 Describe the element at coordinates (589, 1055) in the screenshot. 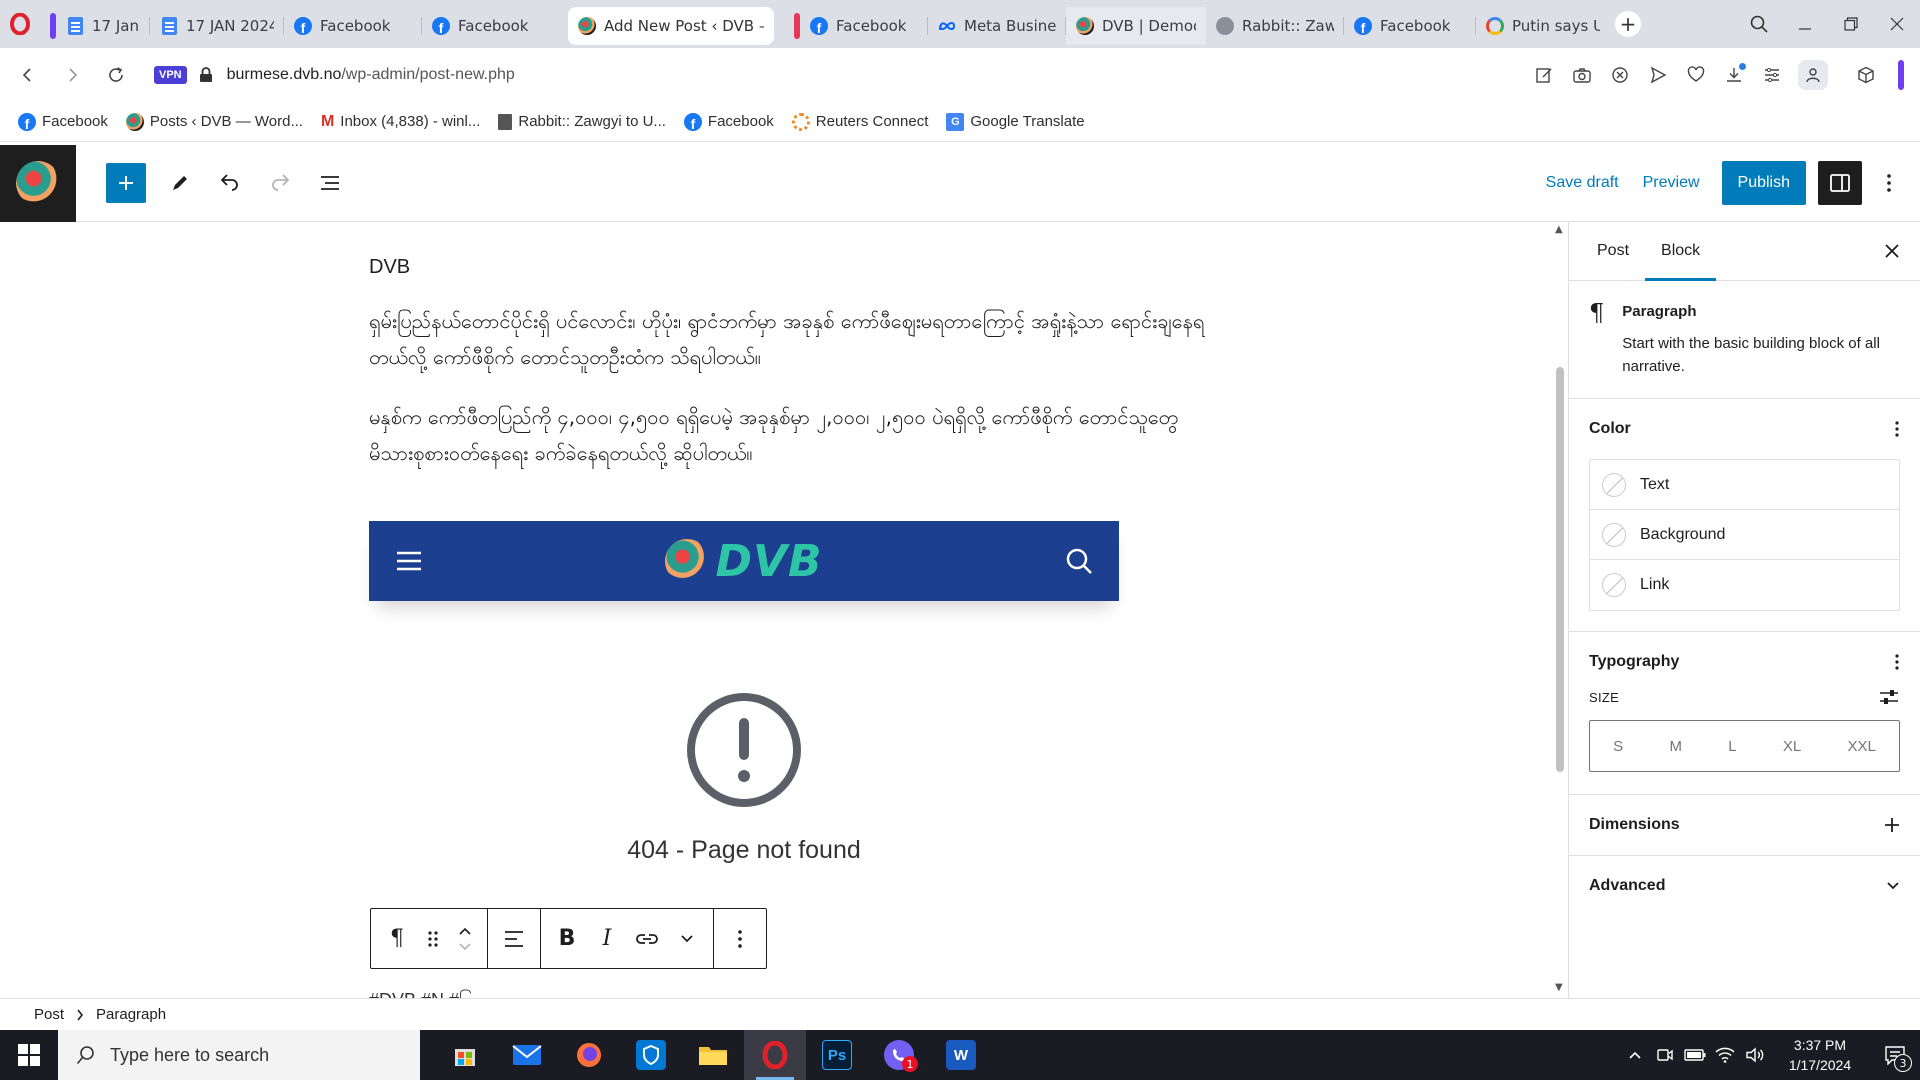

I see `taskbar-app-firefox` at that location.